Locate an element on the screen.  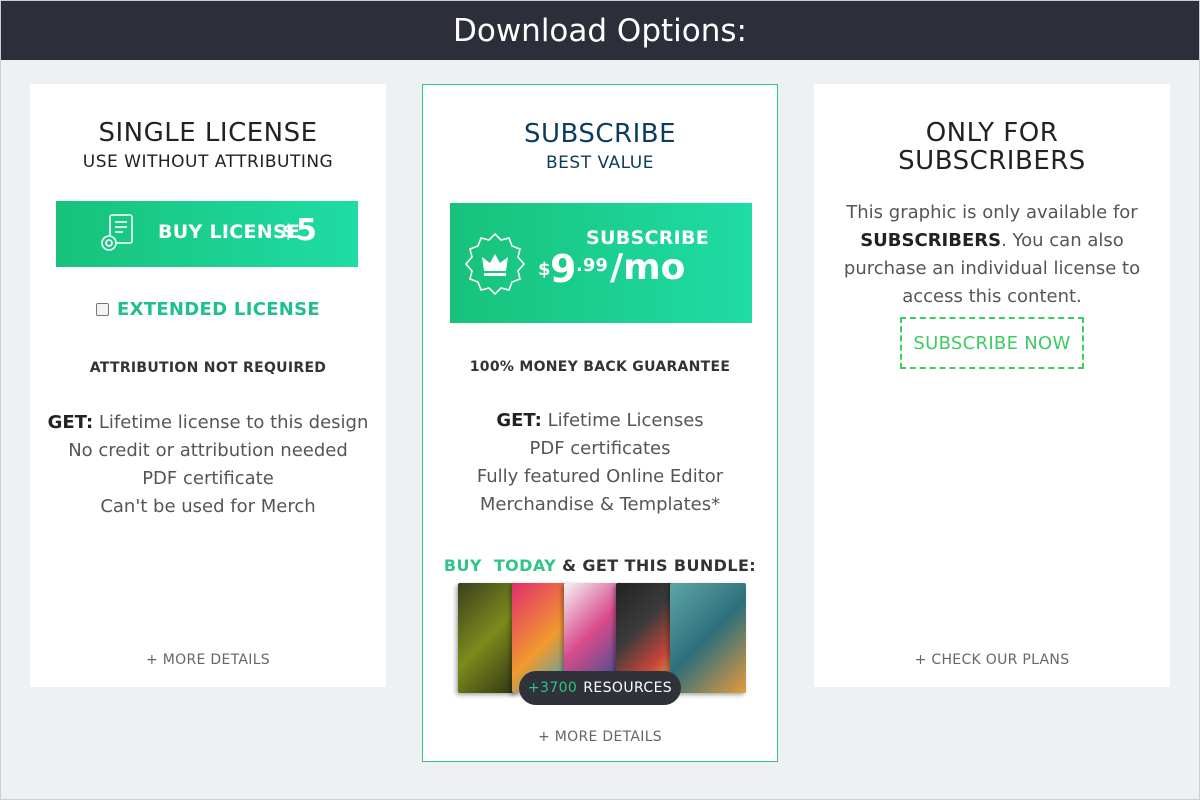
card-subtitle: BEST VALUE is located at coordinates (600, 163).